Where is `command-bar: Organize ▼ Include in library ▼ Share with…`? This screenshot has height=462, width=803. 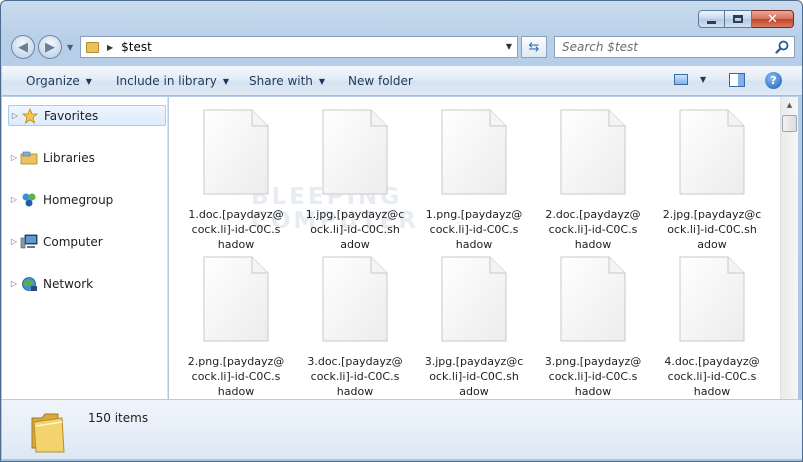 command-bar: Organize ▼ Include in library ▼ Share with… is located at coordinates (402, 80).